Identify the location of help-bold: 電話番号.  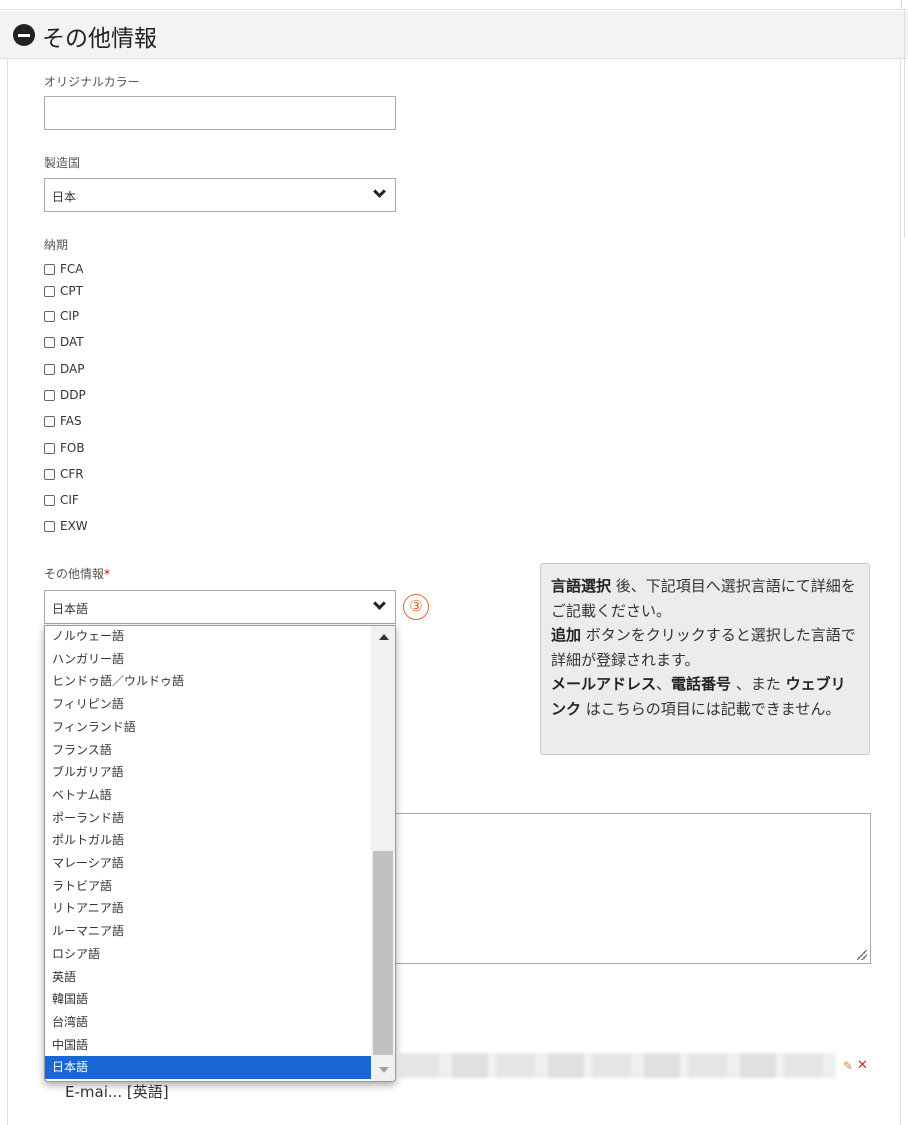
(701, 684).